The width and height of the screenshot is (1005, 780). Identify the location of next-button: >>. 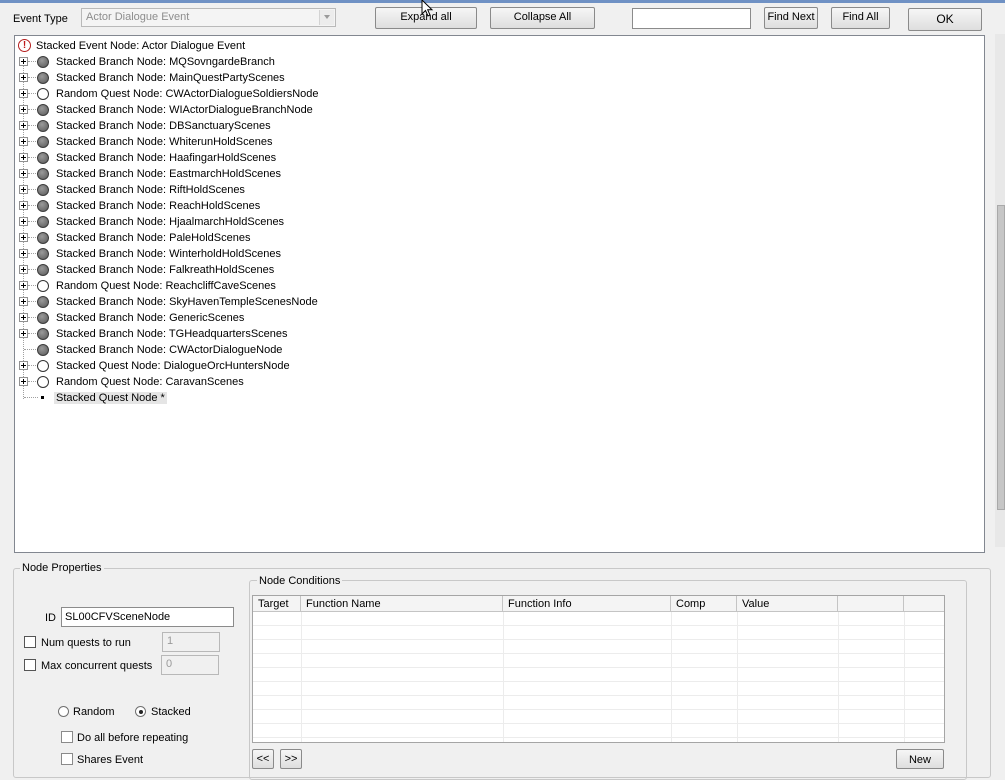
(291, 759).